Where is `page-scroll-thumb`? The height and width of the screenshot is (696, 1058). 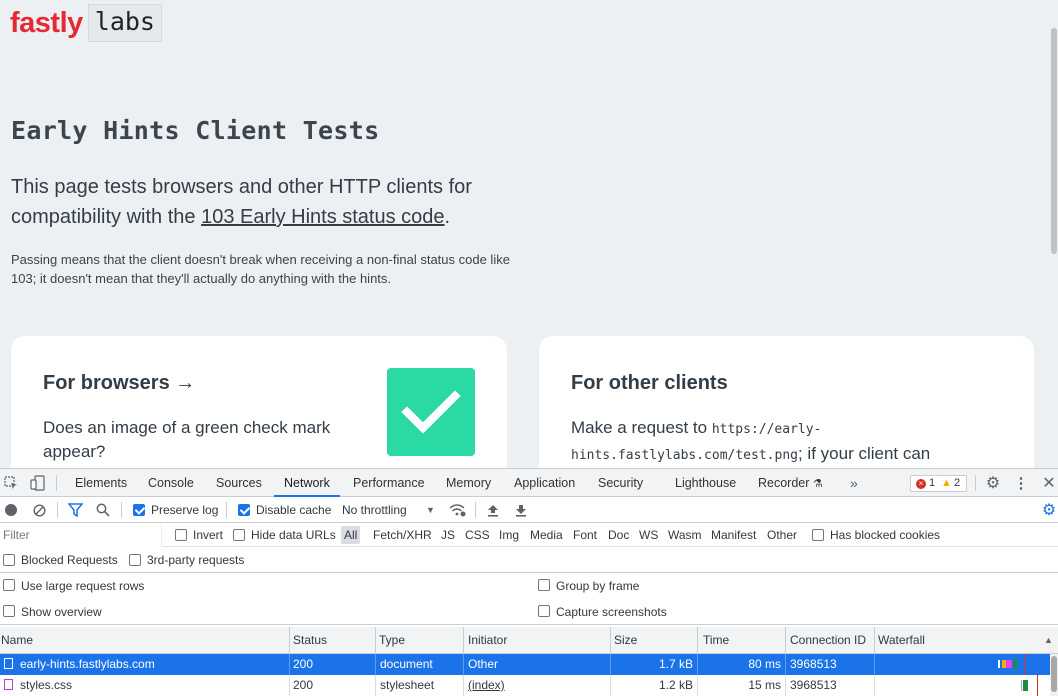
page-scroll-thumb is located at coordinates (1054, 141).